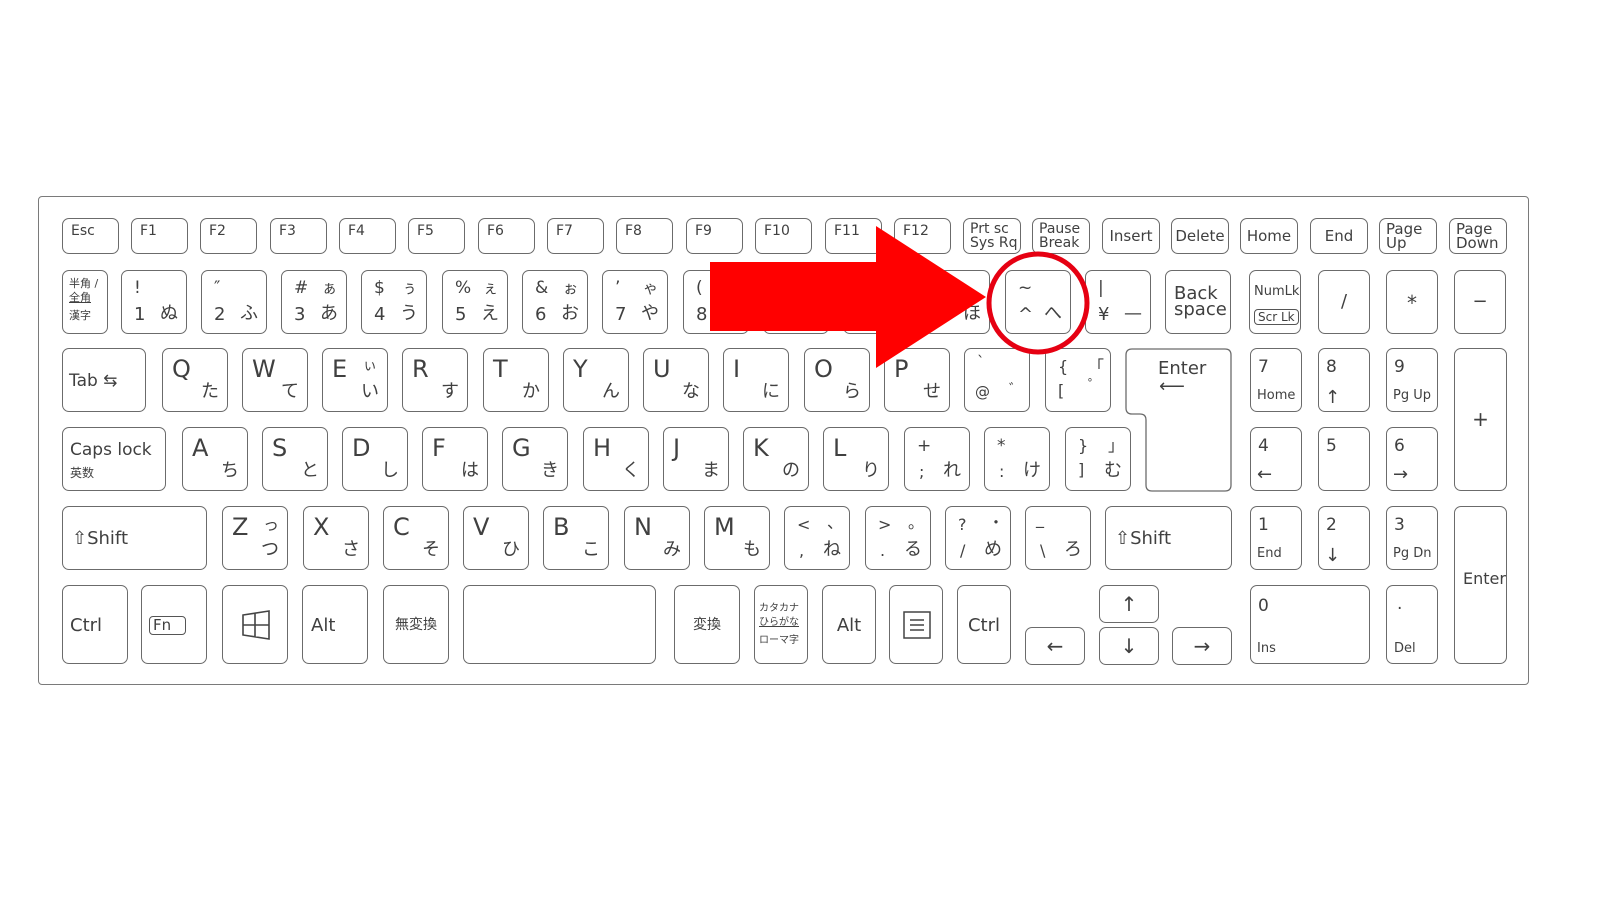  I want to click on key-num-enter: Enter, so click(1480, 585).